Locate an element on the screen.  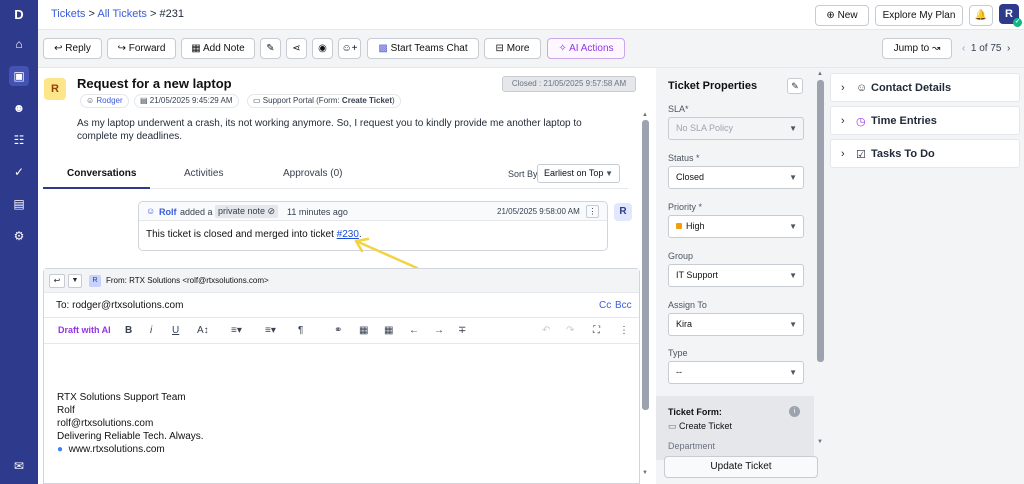
reply-label: Reply is located at coordinates (78, 48).